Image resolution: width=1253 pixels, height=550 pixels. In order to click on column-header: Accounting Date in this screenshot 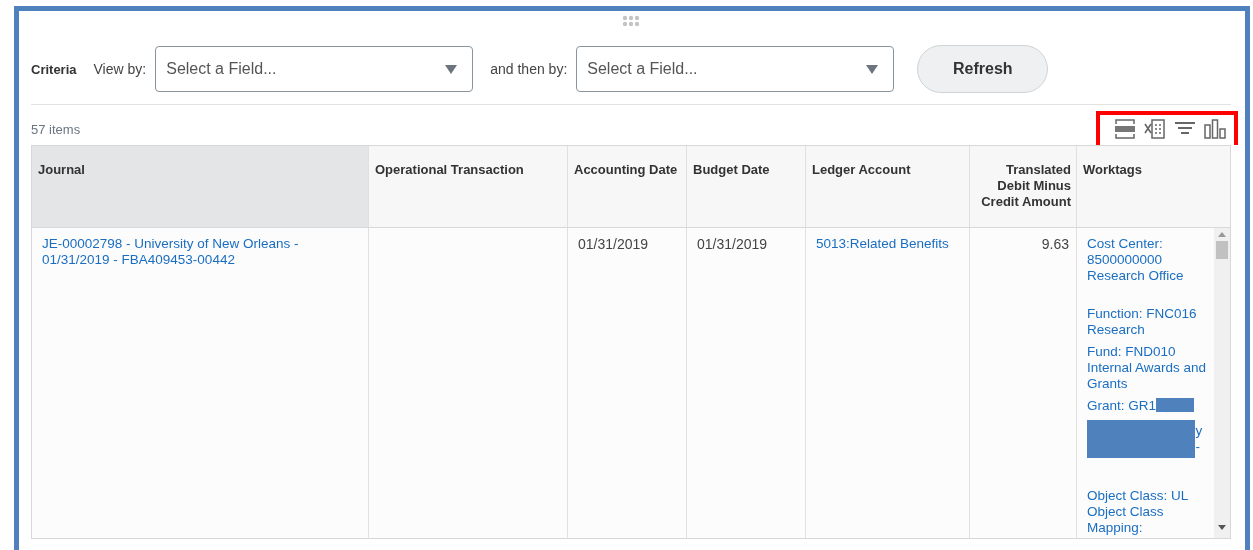, I will do `click(626, 186)`.